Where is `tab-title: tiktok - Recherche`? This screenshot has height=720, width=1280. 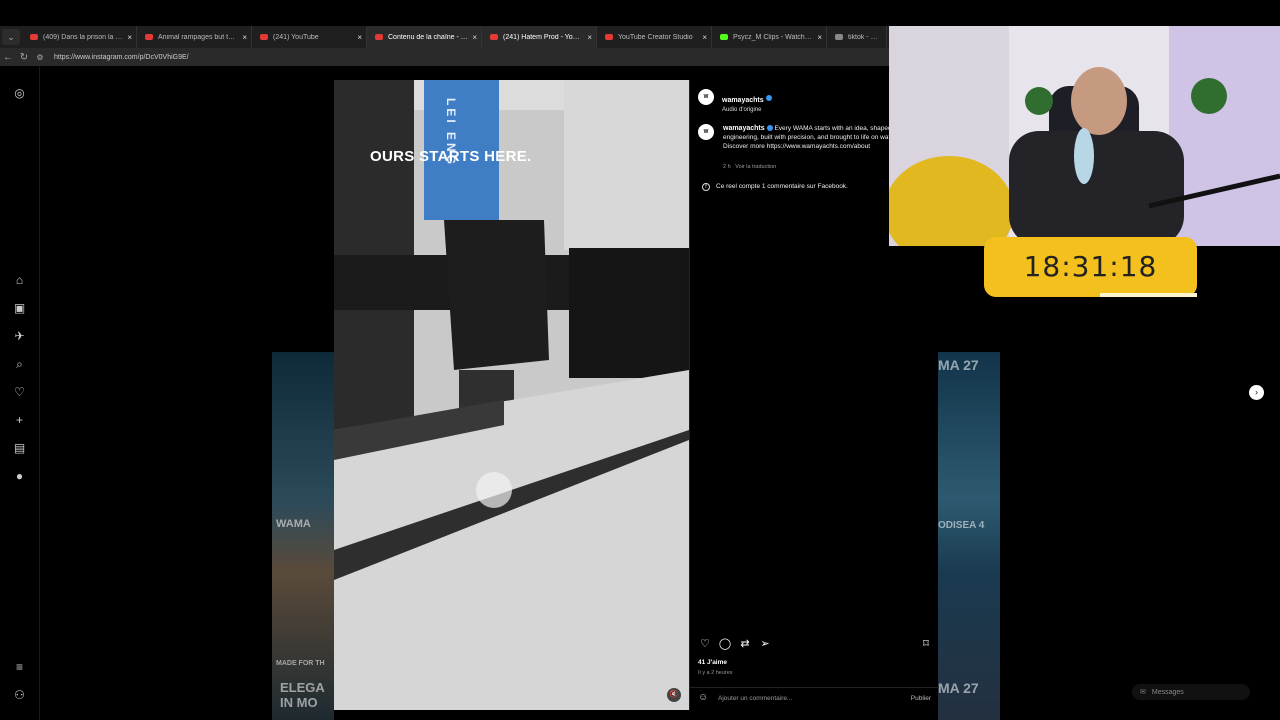 tab-title: tiktok - Recherche is located at coordinates (865, 37).